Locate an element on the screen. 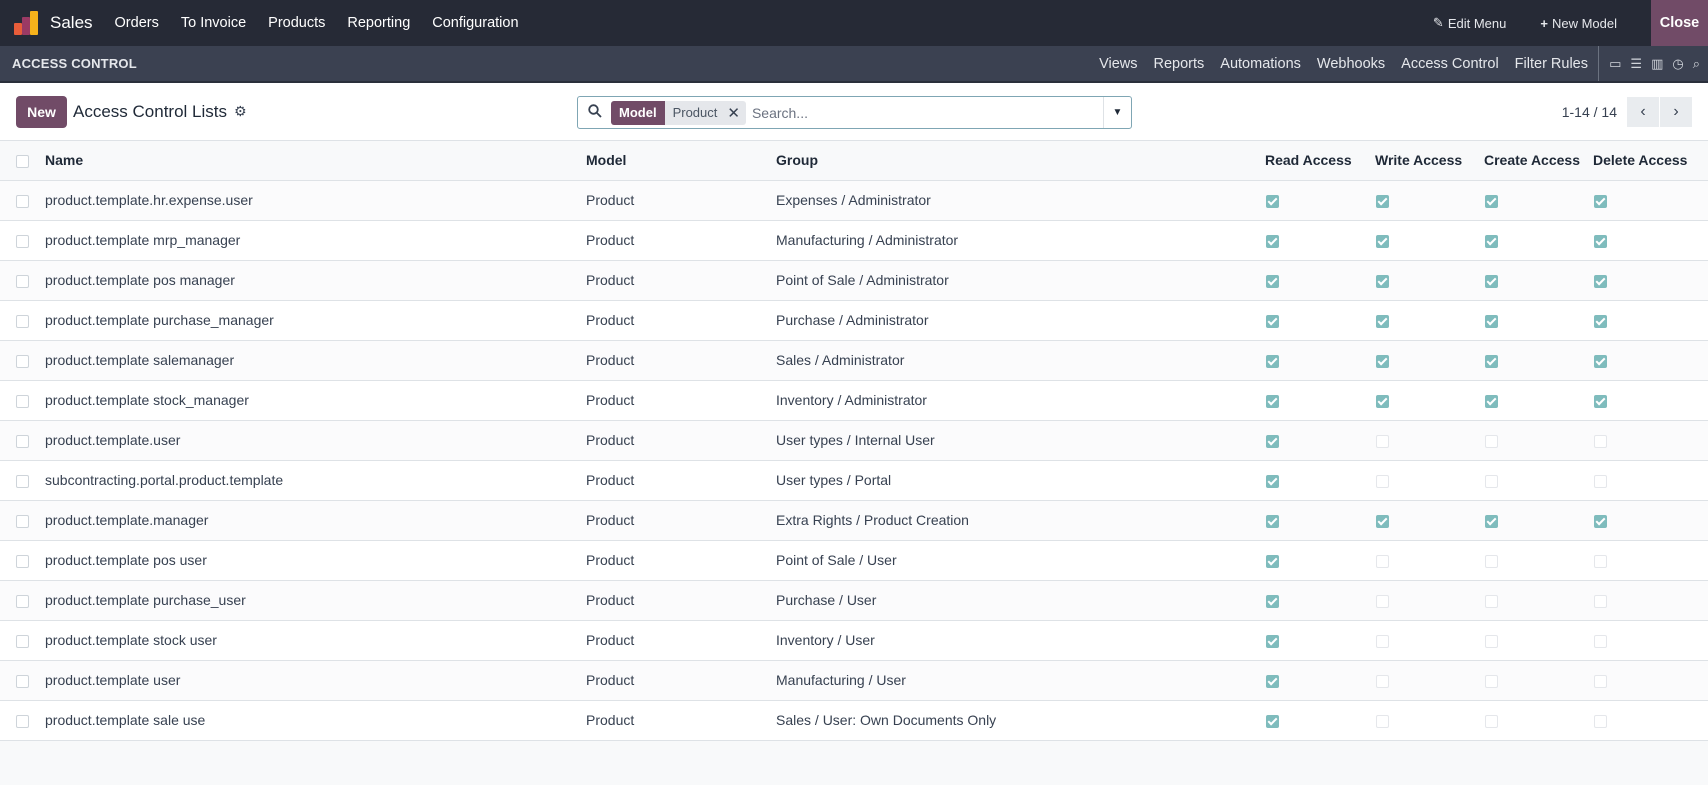 The image size is (1708, 785). cell-group: Inventory / User is located at coordinates (1020, 640).